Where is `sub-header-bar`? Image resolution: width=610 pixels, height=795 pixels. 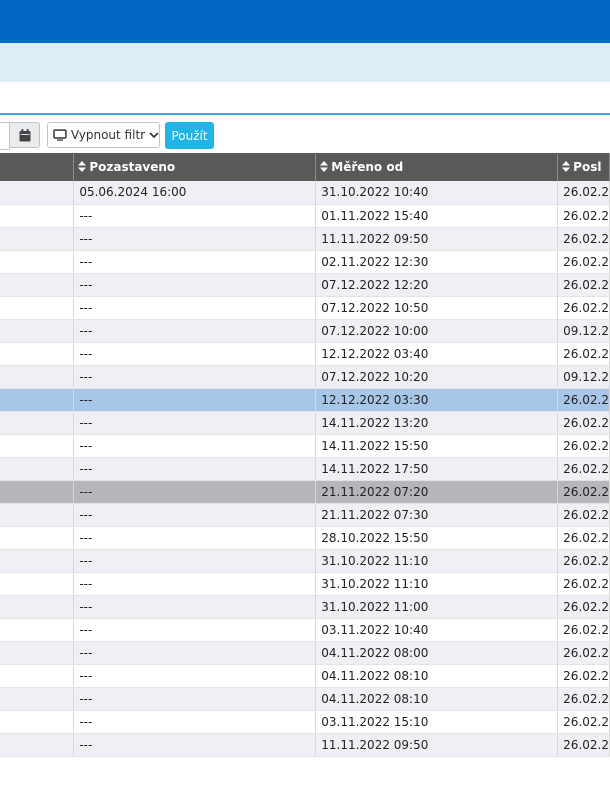 sub-header-bar is located at coordinates (305, 62).